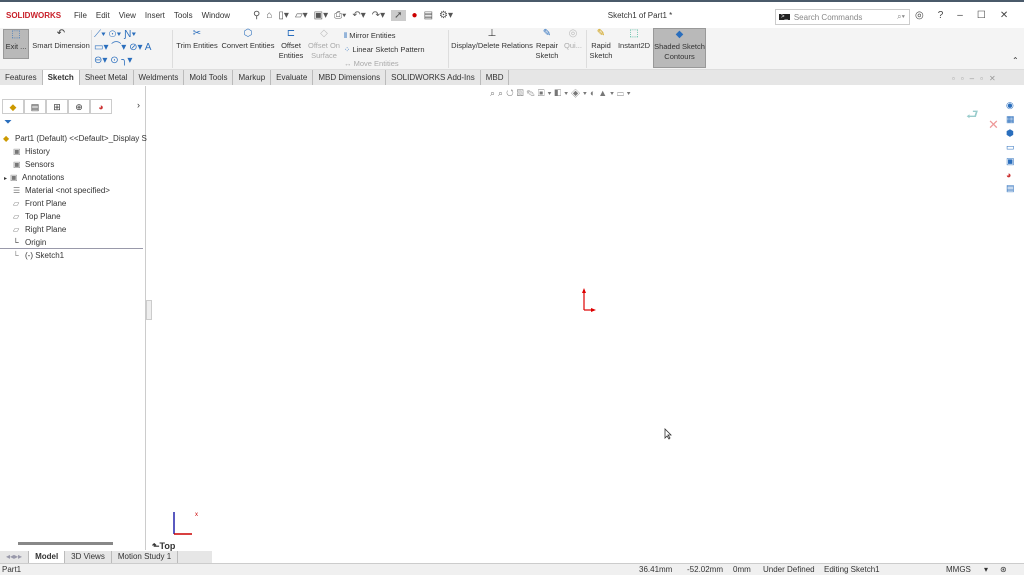 The width and height of the screenshot is (1024, 576). Describe the element at coordinates (993, 125) in the screenshot. I see `confirm-corner-cancel-icon: ✕` at that location.